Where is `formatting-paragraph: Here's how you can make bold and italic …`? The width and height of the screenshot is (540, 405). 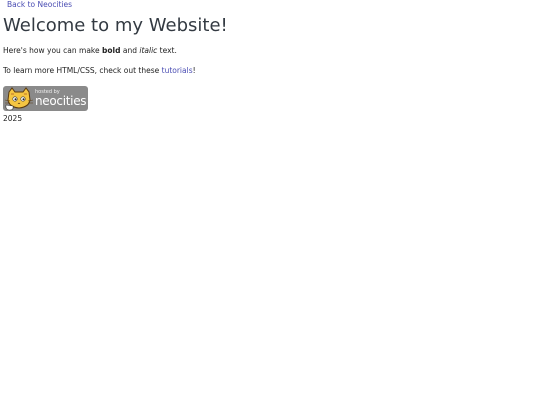 formatting-paragraph: Here's how you can make bold and italic … is located at coordinates (90, 51).